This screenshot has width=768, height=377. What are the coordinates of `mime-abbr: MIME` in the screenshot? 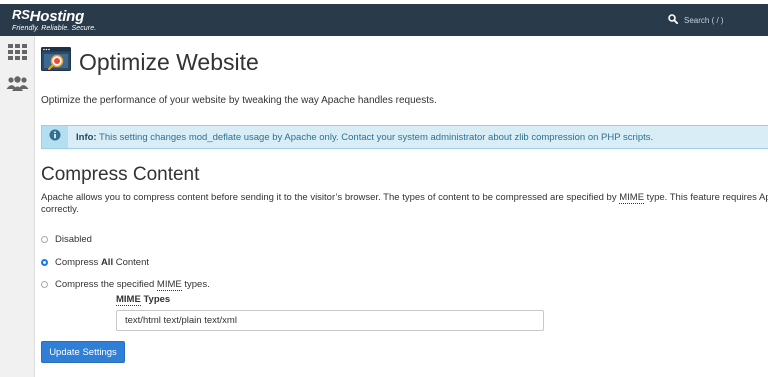 It's located at (632, 198).